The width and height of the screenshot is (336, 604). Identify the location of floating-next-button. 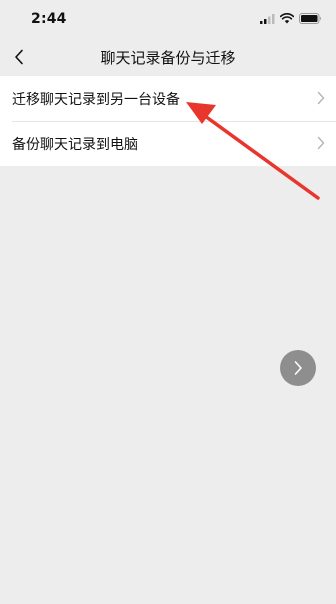
(298, 368).